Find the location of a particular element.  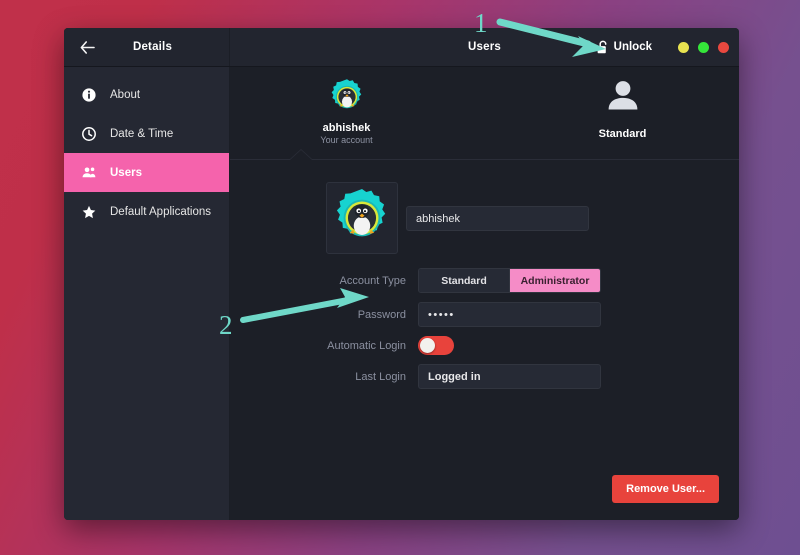

username-input: abhishek is located at coordinates (497, 218).